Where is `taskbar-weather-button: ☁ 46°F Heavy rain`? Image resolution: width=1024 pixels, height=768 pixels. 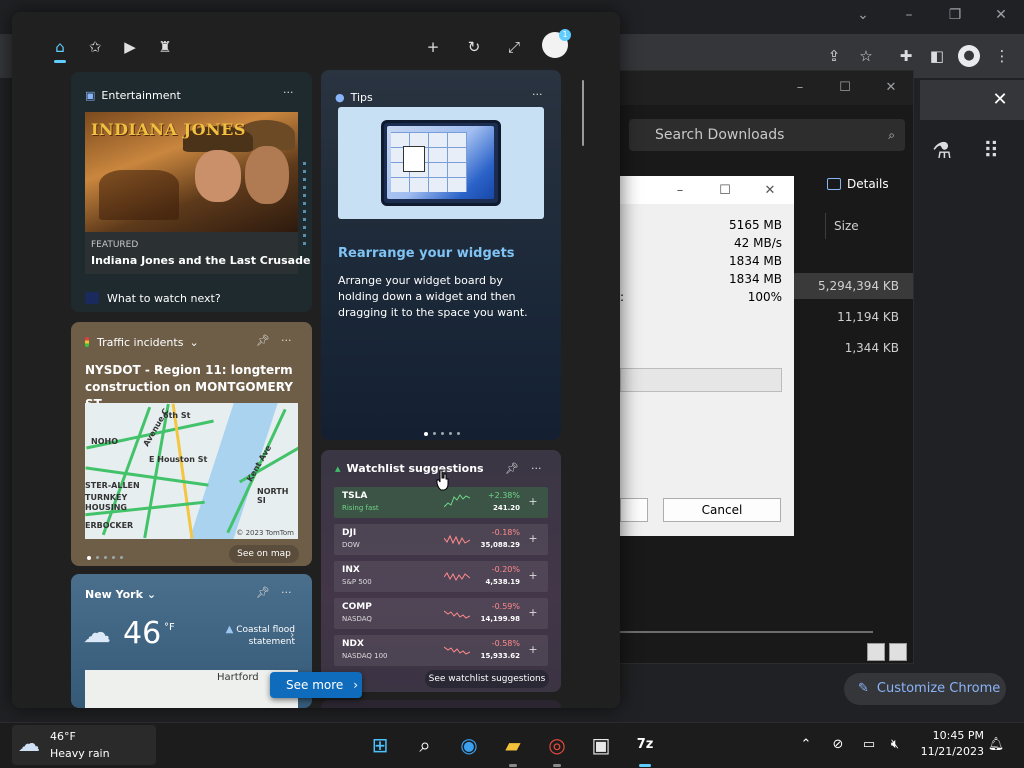
taskbar-weather-button: ☁ 46°F Heavy rain is located at coordinates (84, 745).